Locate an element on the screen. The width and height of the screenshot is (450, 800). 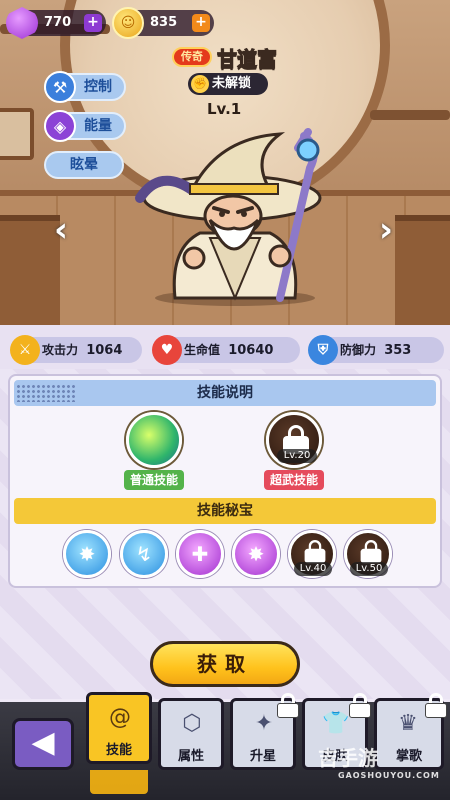
tab-attributes: ⬡ 属性 is located at coordinates (191, 734).